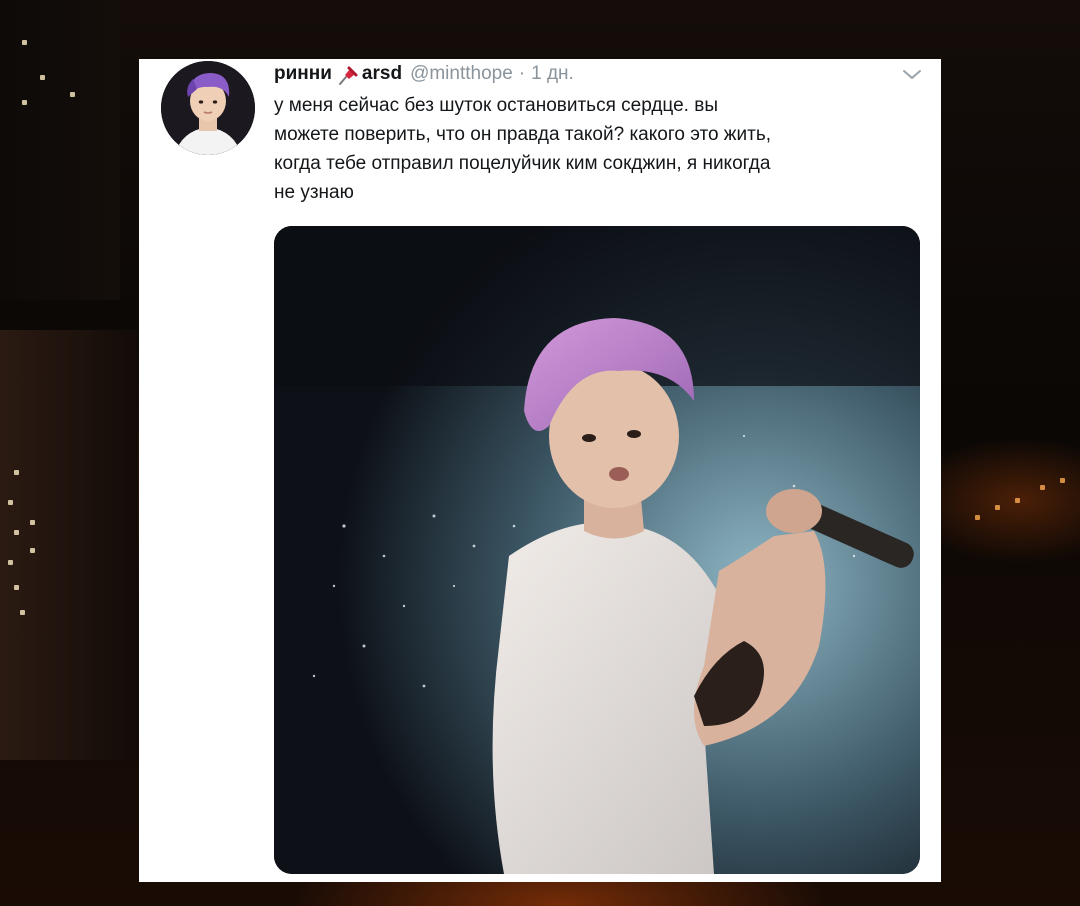 The image size is (1080, 906). I want to click on tweet-text-line: не узнаю, so click(314, 192).